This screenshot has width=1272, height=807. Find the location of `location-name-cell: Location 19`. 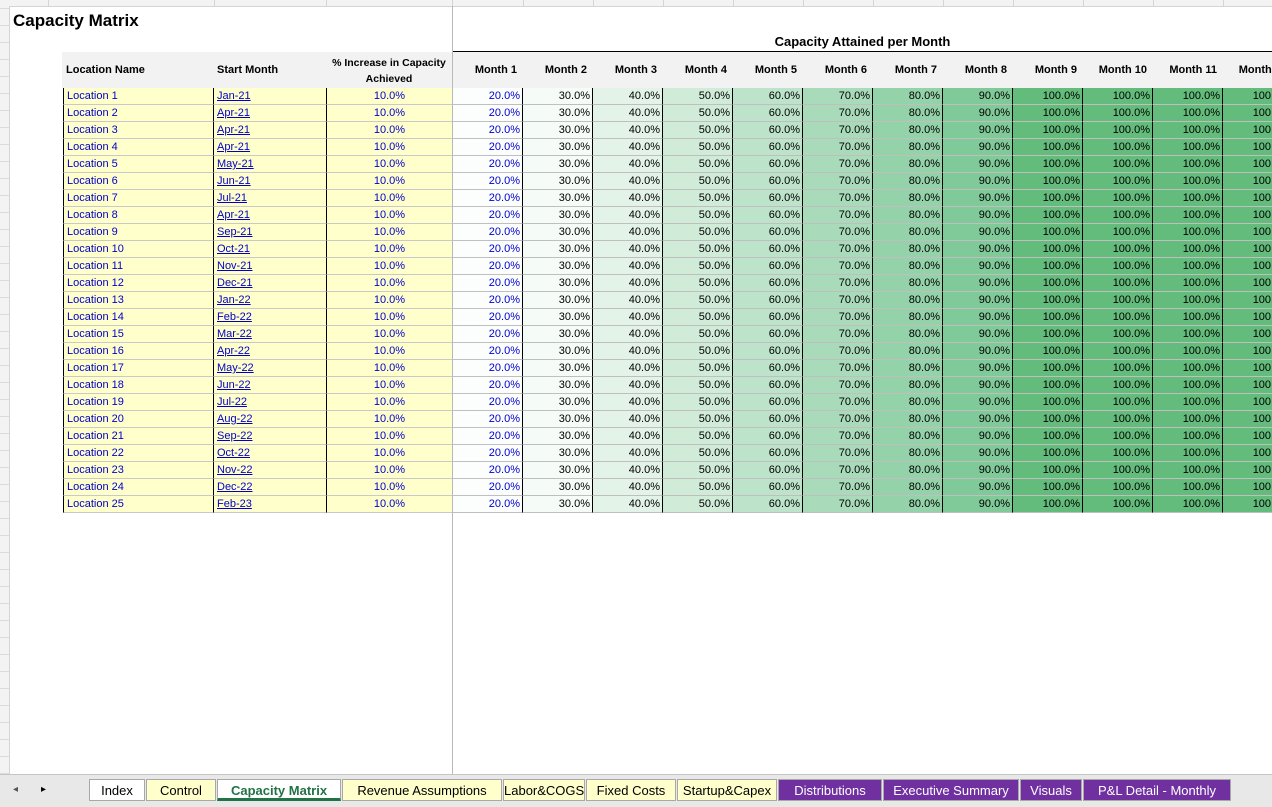

location-name-cell: Location 19 is located at coordinates (138, 402).